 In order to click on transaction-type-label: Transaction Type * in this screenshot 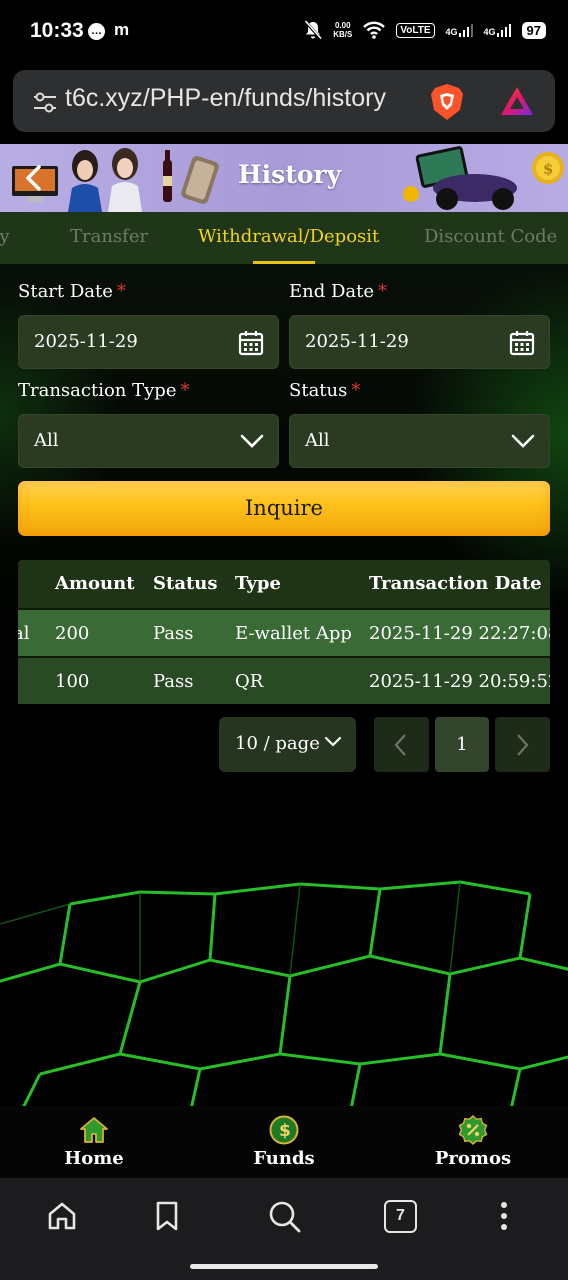, I will do `click(104, 390)`.